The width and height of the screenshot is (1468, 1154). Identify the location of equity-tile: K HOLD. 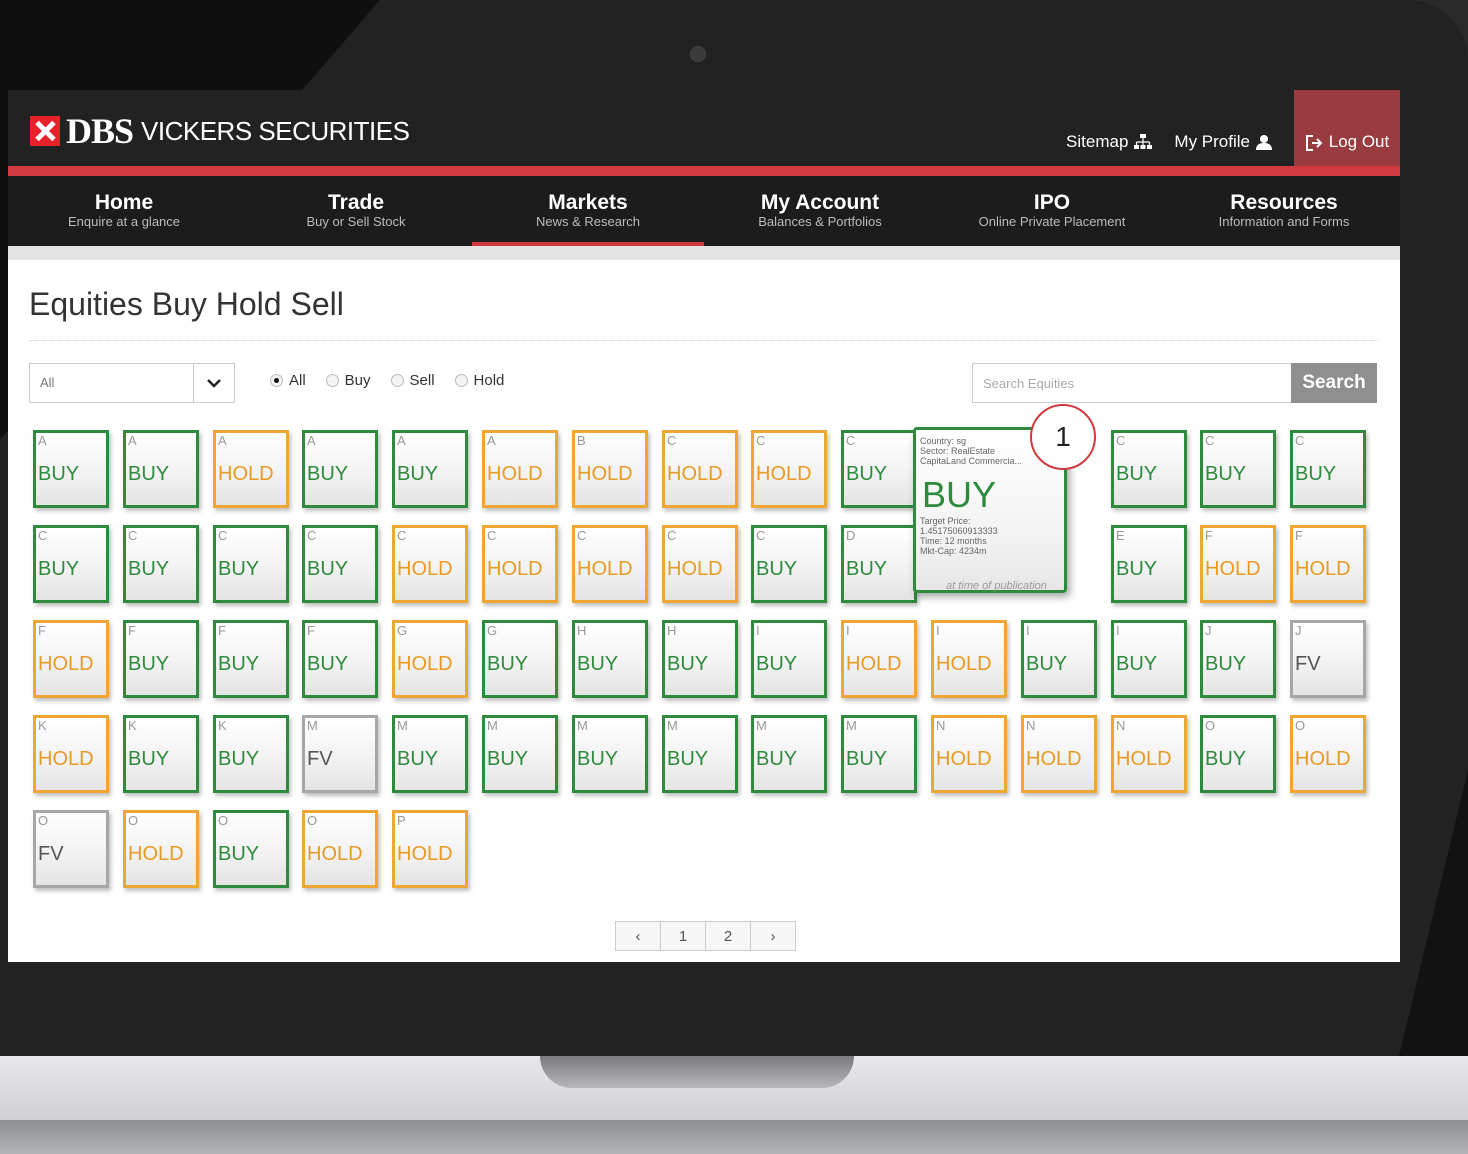
(71, 754).